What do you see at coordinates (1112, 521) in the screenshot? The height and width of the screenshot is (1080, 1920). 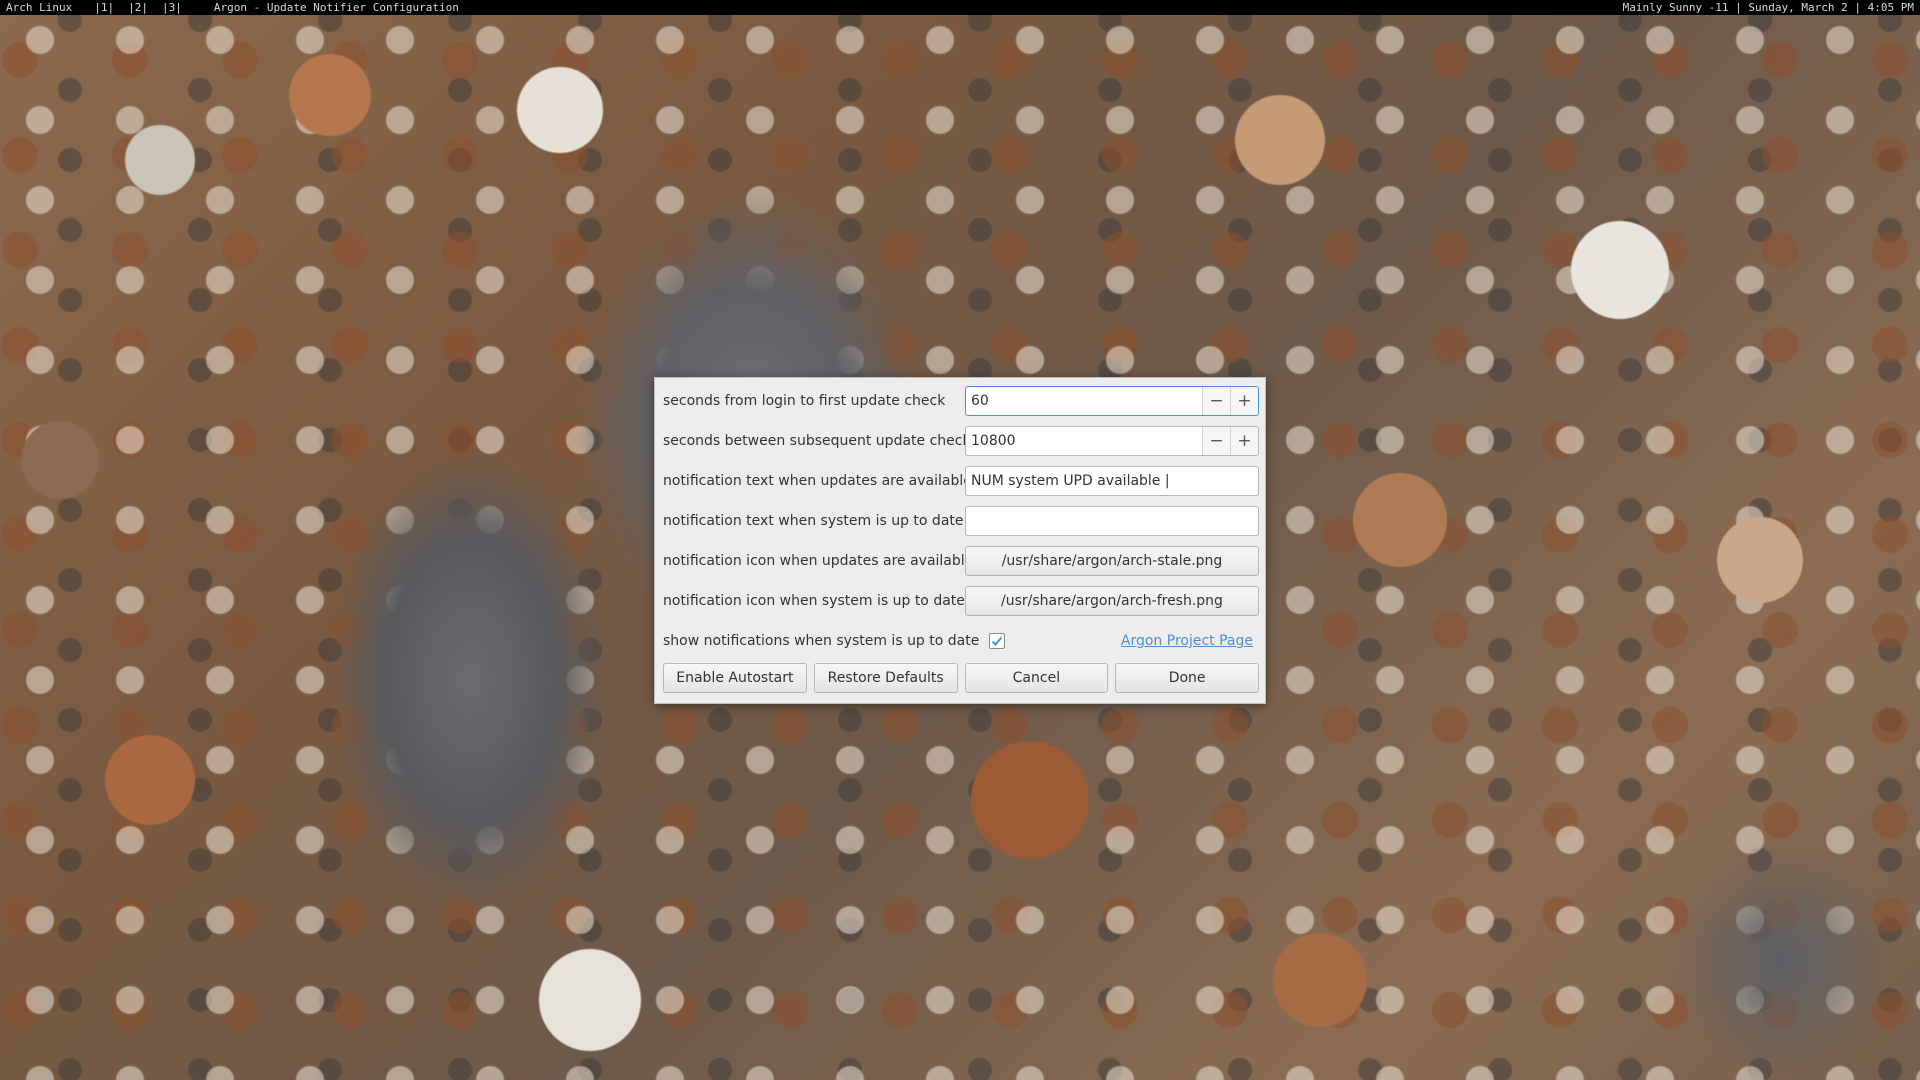 I see `text-uptodate-input` at bounding box center [1112, 521].